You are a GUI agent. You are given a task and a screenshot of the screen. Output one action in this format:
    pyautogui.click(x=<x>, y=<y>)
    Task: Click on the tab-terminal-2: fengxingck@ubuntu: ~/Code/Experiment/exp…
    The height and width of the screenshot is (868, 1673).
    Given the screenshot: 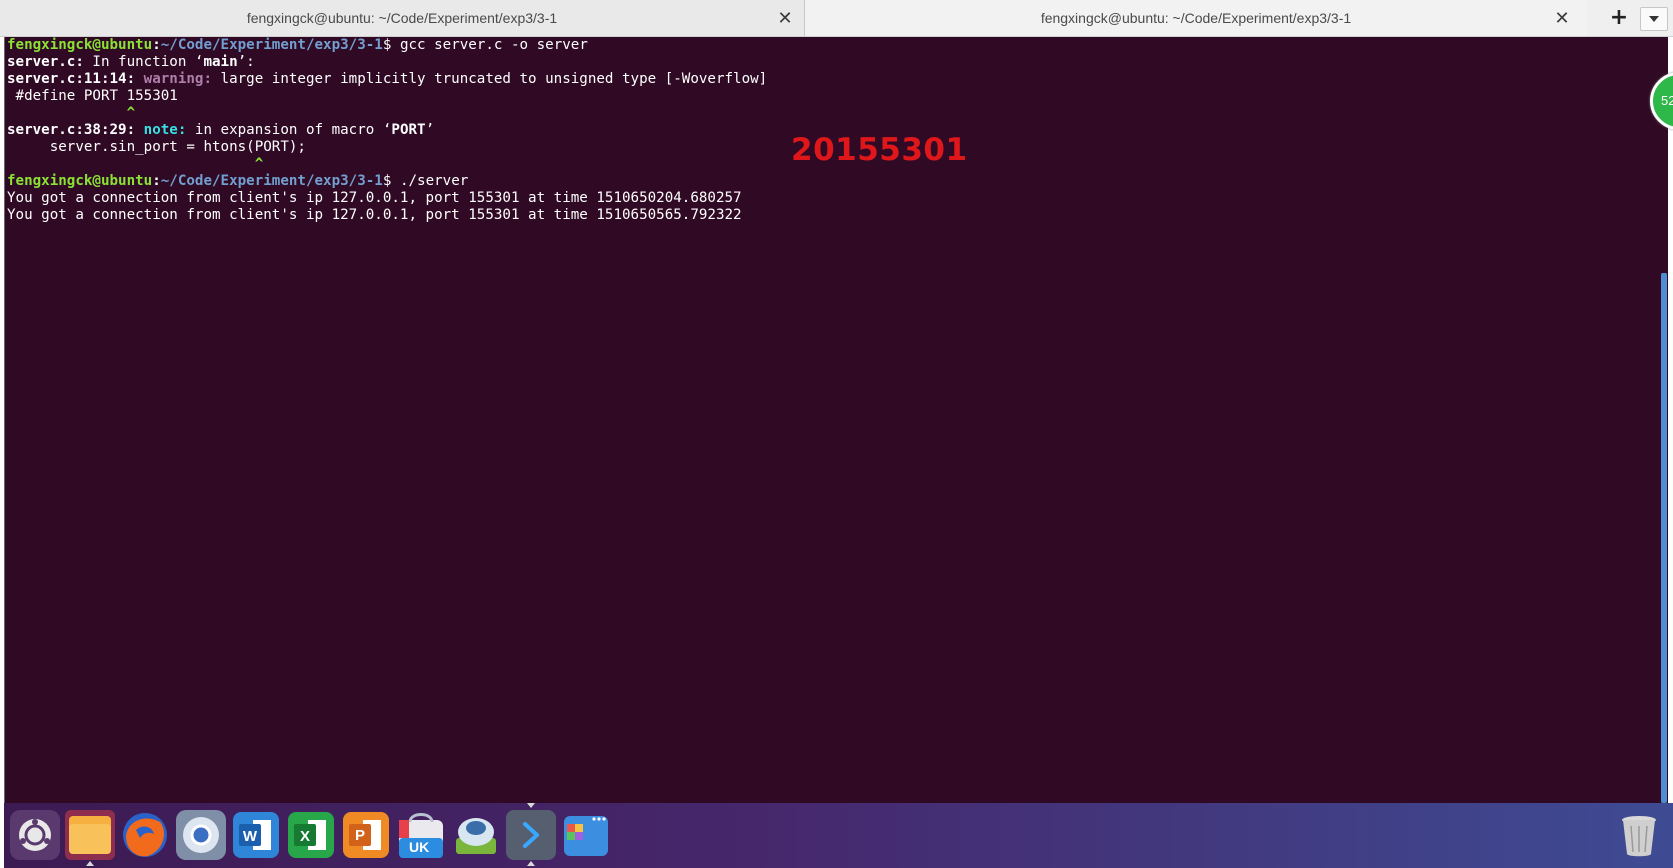 What is the action you would take?
    pyautogui.click(x=1196, y=18)
    